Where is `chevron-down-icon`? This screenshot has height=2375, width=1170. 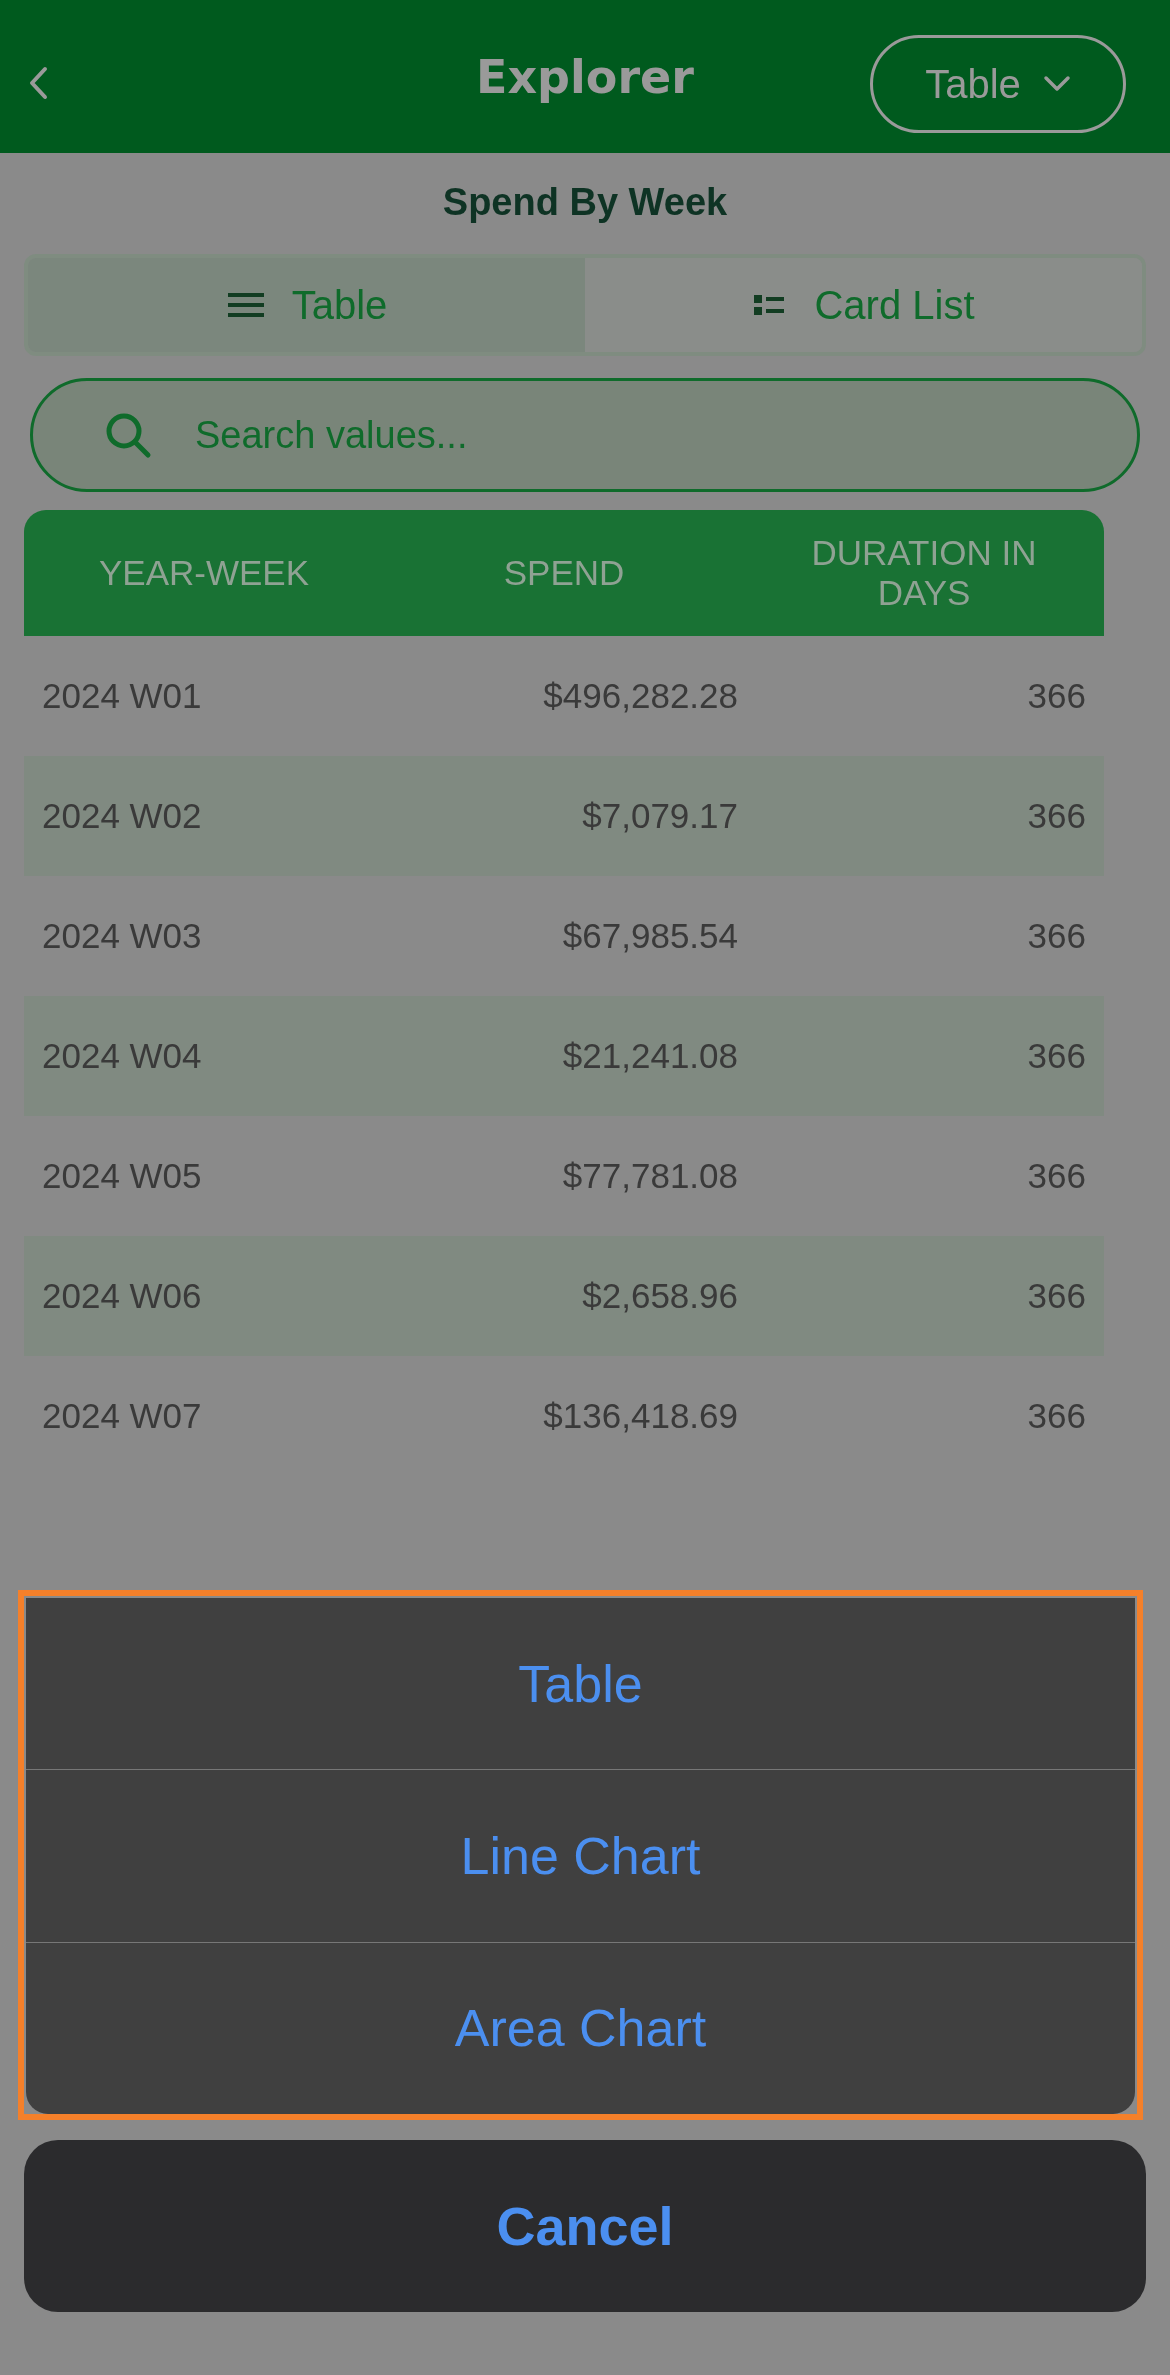
chevron-down-icon is located at coordinates (1056, 84).